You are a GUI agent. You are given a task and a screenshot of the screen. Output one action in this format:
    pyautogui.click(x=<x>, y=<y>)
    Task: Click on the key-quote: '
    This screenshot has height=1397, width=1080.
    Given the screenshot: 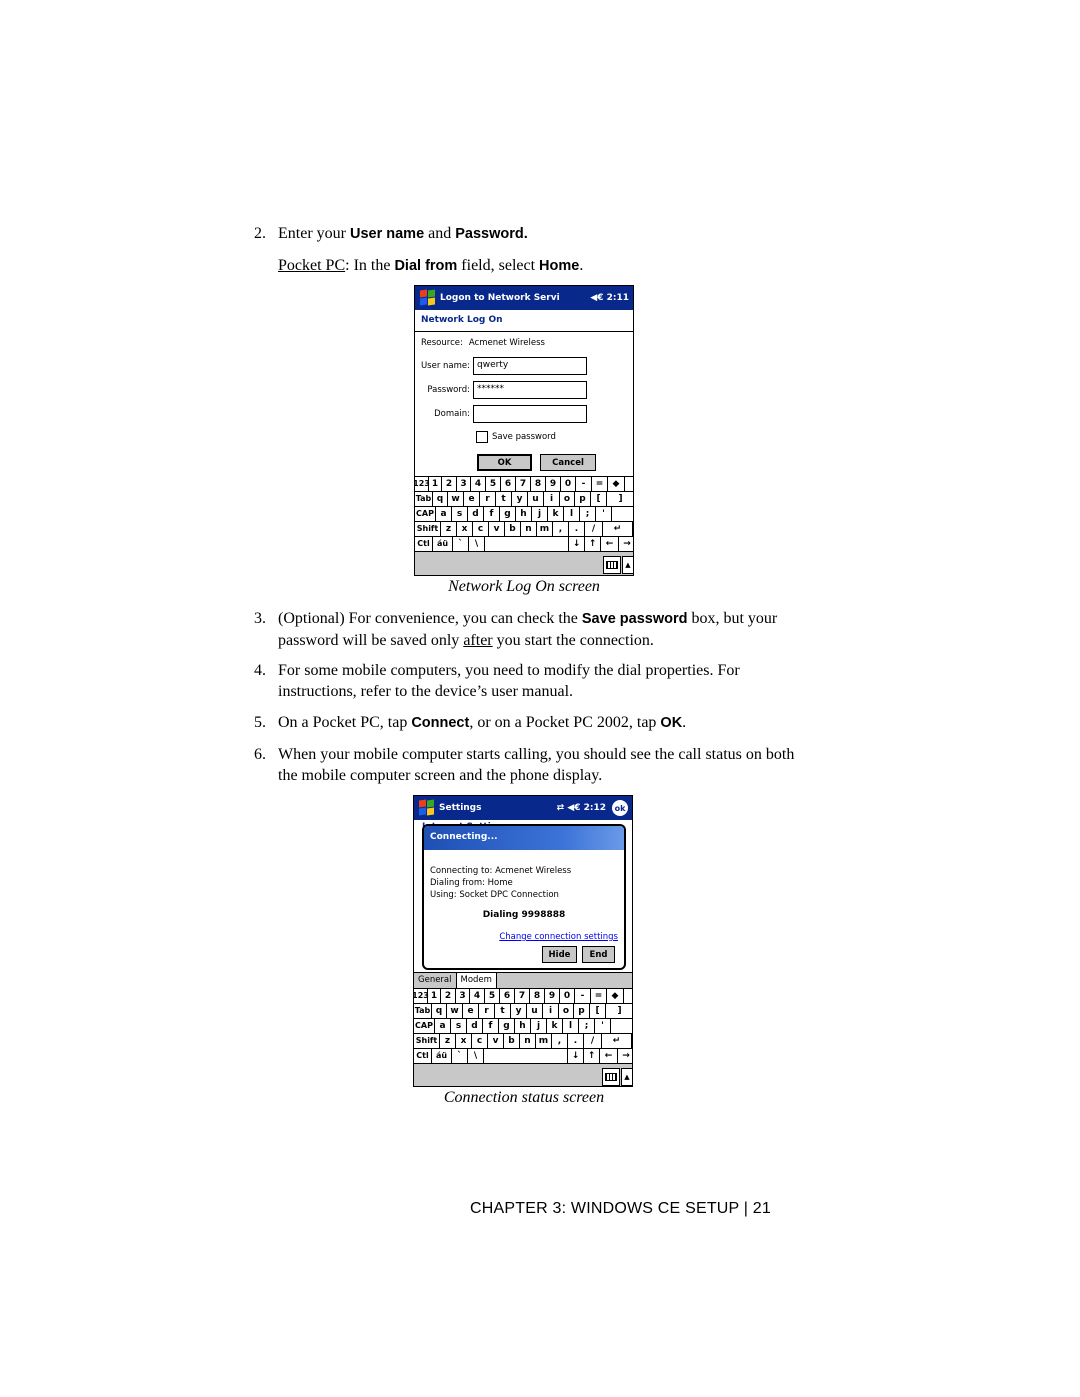 What is the action you would take?
    pyautogui.click(x=604, y=514)
    